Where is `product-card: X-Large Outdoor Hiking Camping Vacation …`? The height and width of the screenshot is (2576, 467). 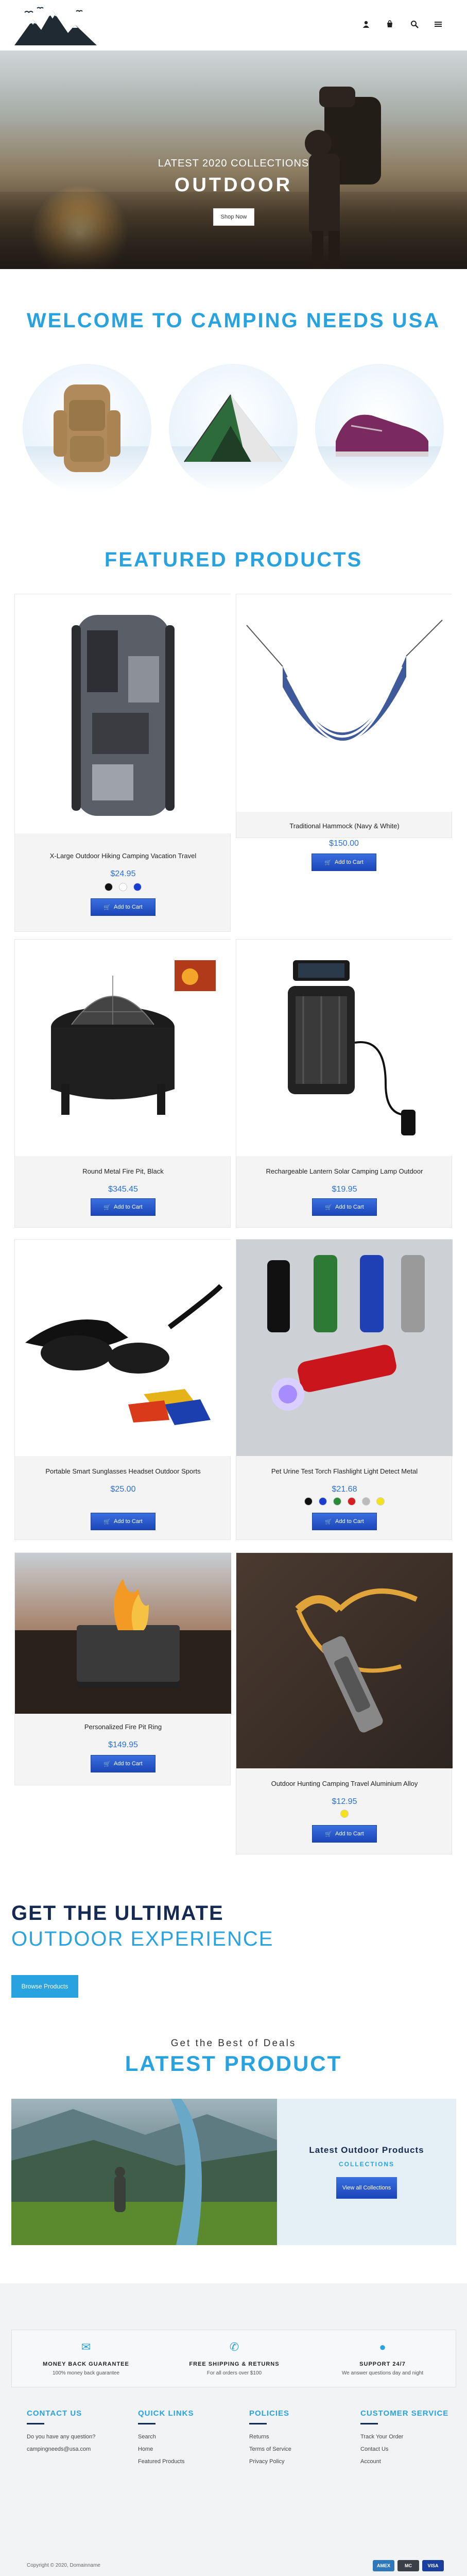
product-card: X-Large Outdoor Hiking Camping Vacation … is located at coordinates (122, 763).